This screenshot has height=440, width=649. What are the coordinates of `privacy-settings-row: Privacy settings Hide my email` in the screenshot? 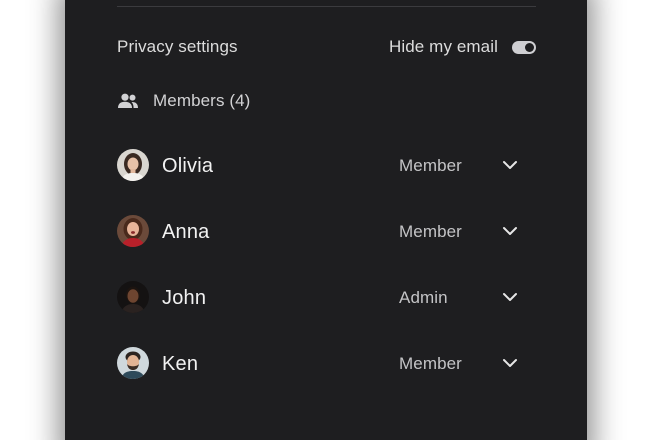 It's located at (326, 47).